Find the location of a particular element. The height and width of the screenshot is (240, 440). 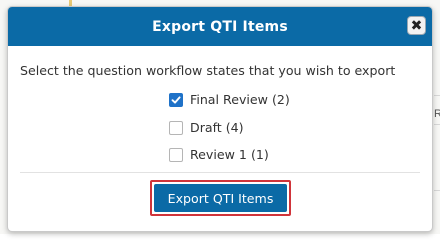

option-review-1: Review 1 (1) is located at coordinates (219, 154).